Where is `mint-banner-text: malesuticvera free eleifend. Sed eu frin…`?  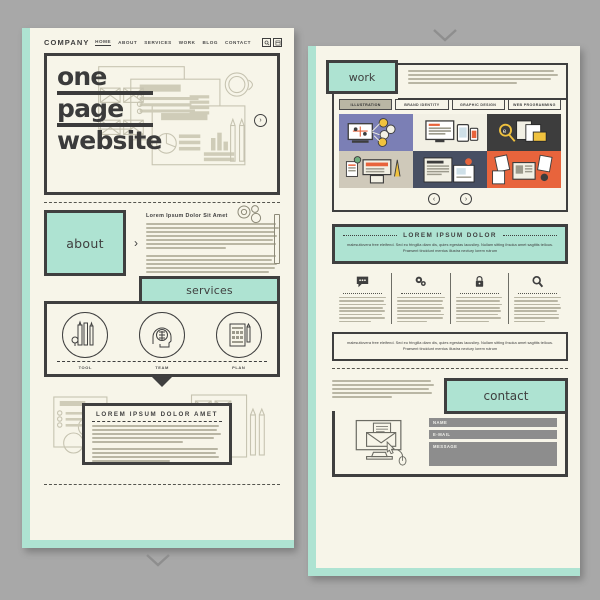
mint-banner-text: malesuticvera free eleifend. Sed eu frin… is located at coordinates (449, 248).